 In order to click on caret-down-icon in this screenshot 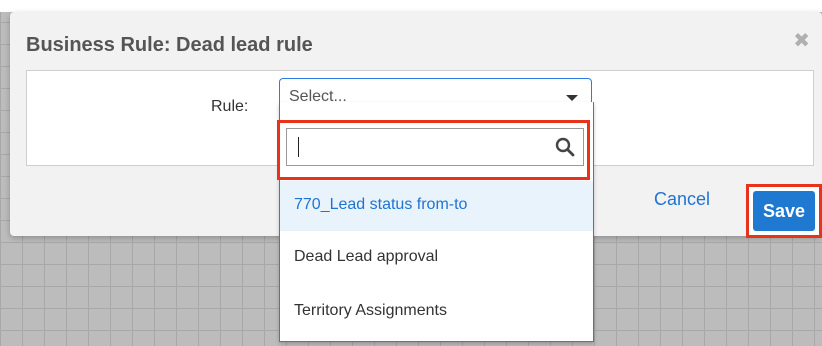, I will do `click(572, 98)`.